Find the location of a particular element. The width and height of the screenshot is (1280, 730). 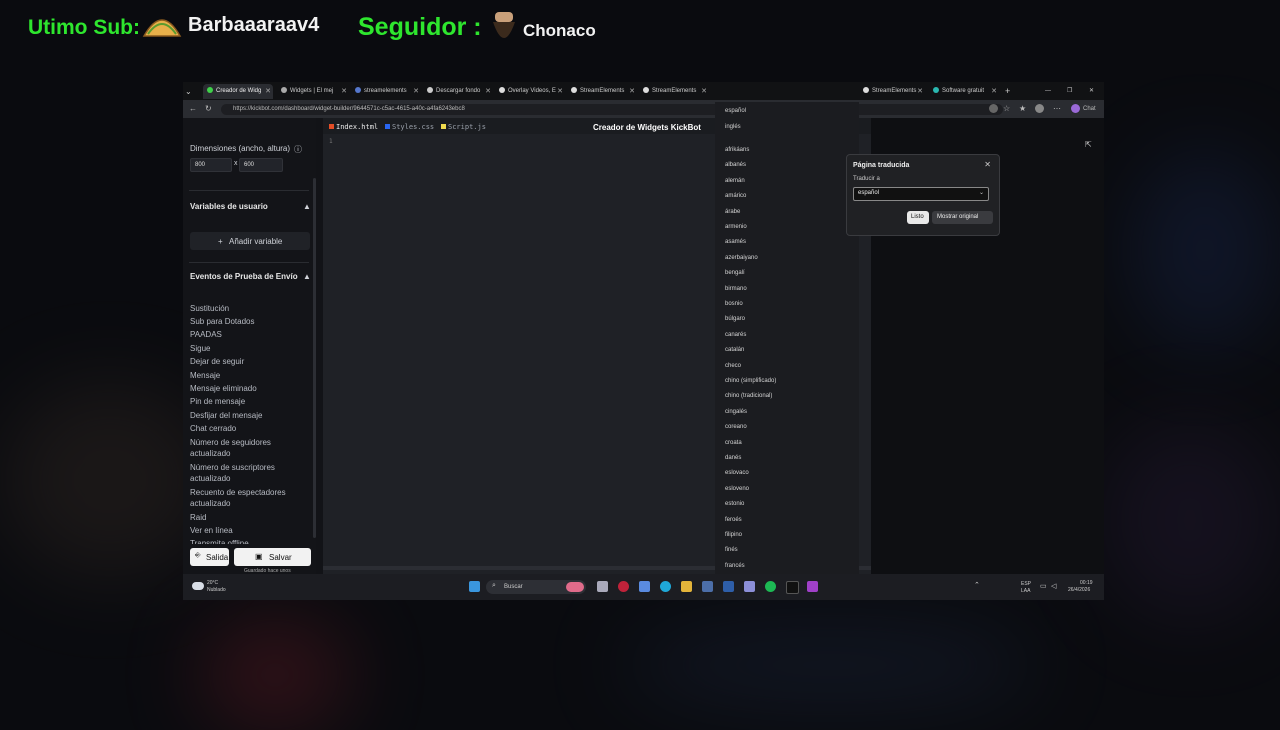

windows-start-icon is located at coordinates (474, 586).